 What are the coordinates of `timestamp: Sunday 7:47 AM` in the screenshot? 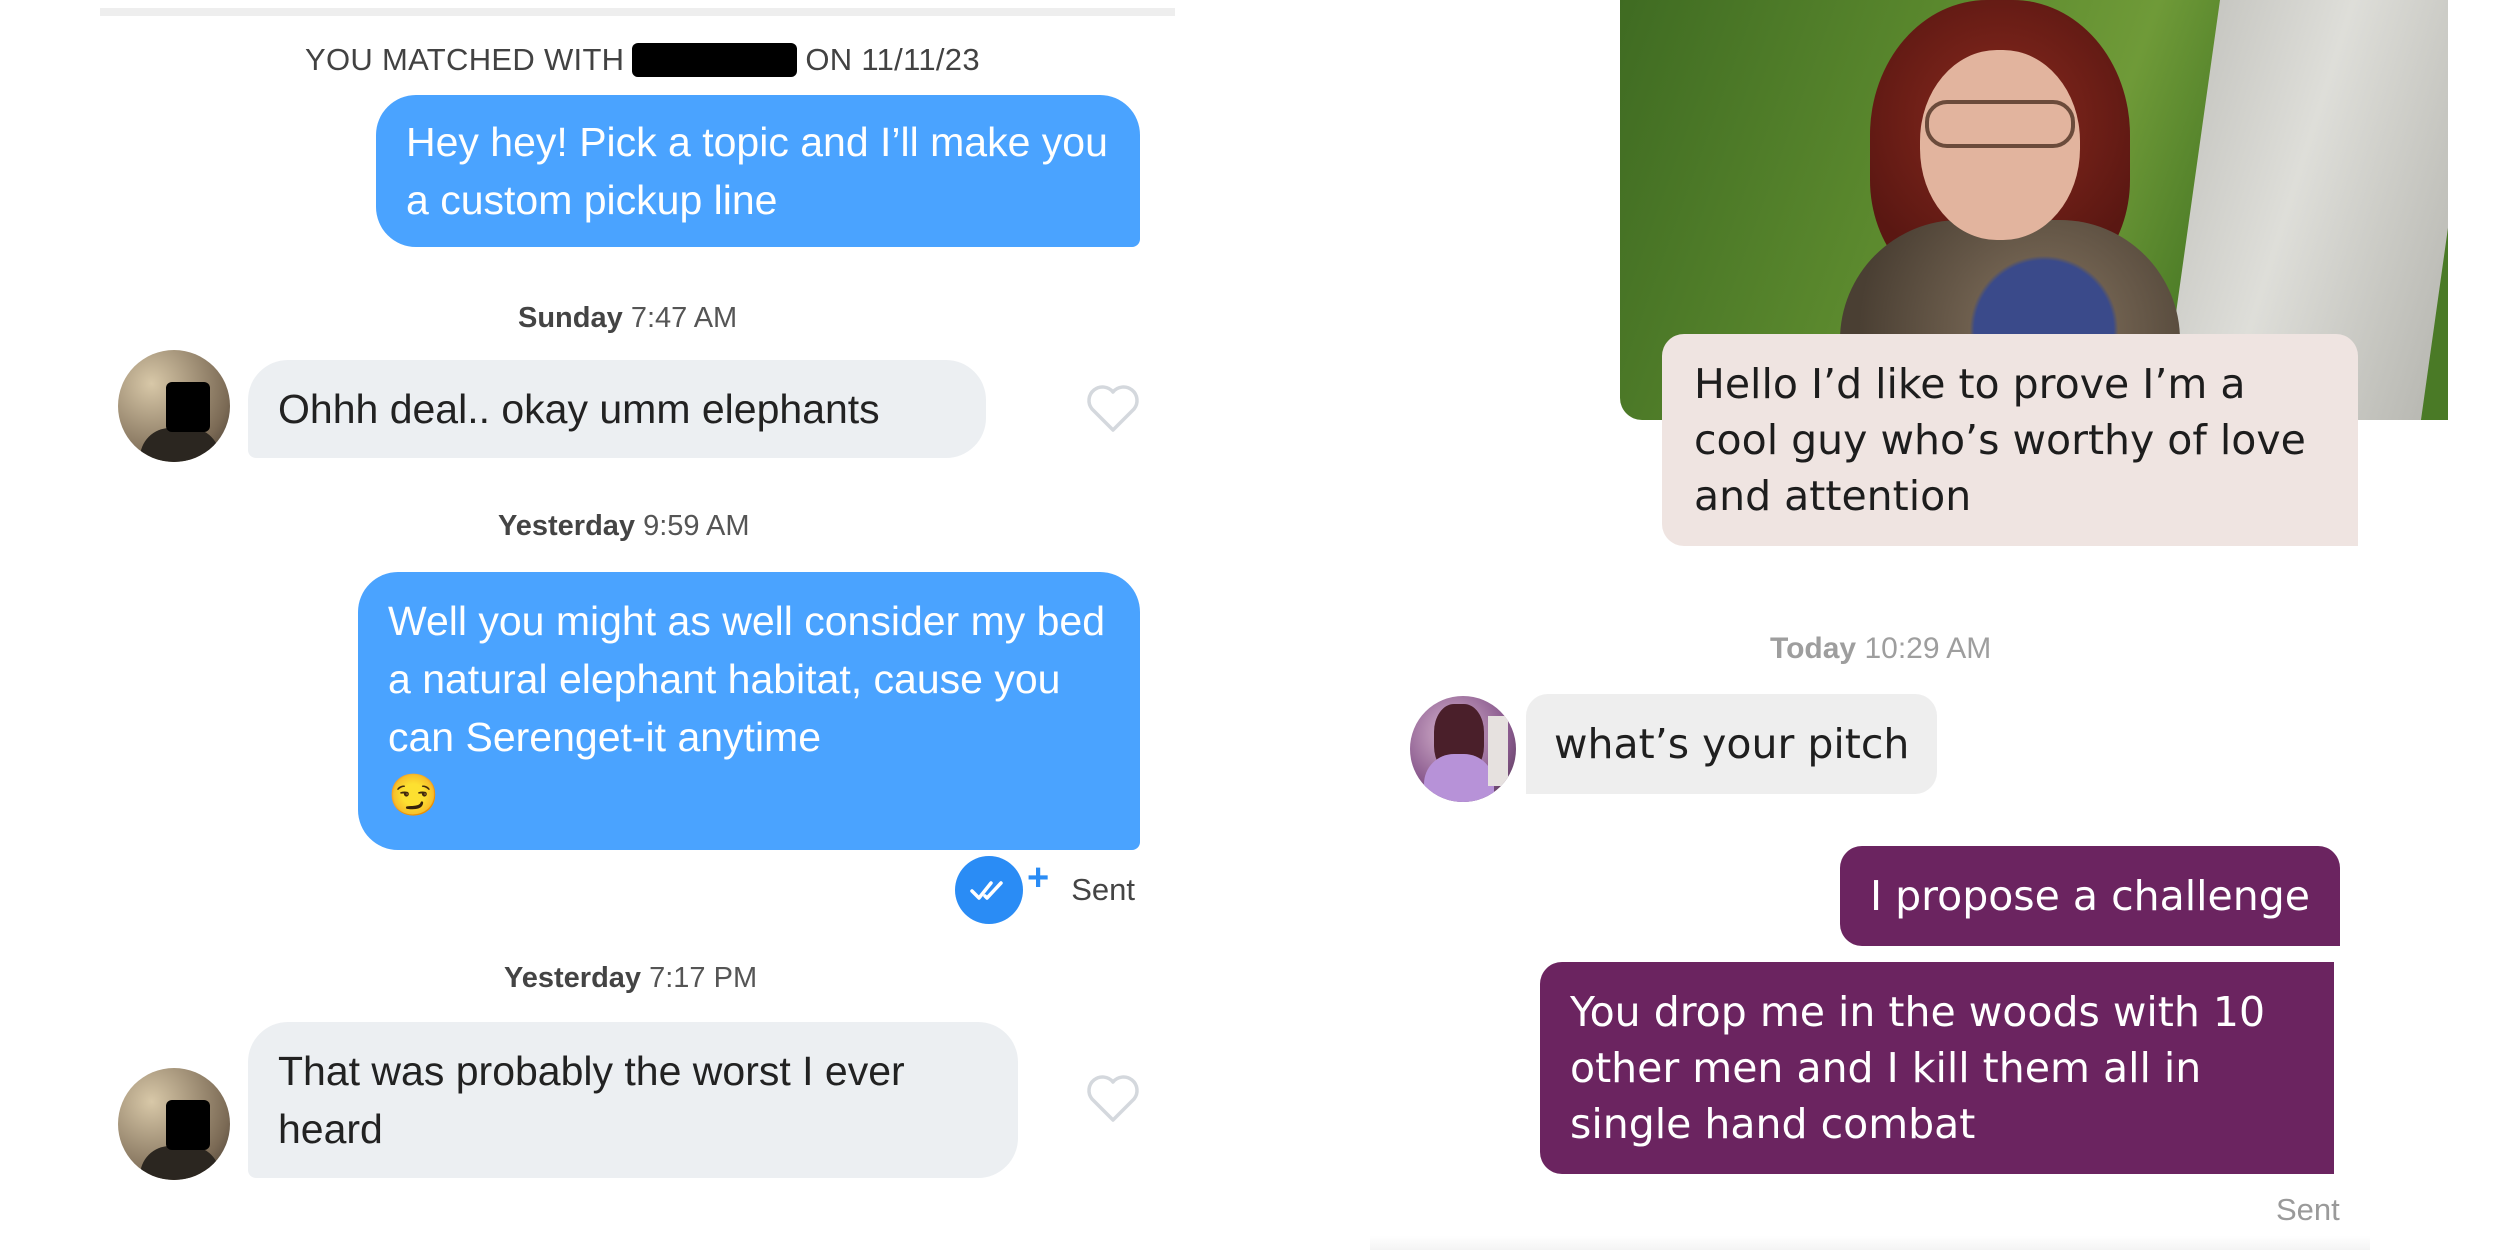 It's located at (628, 318).